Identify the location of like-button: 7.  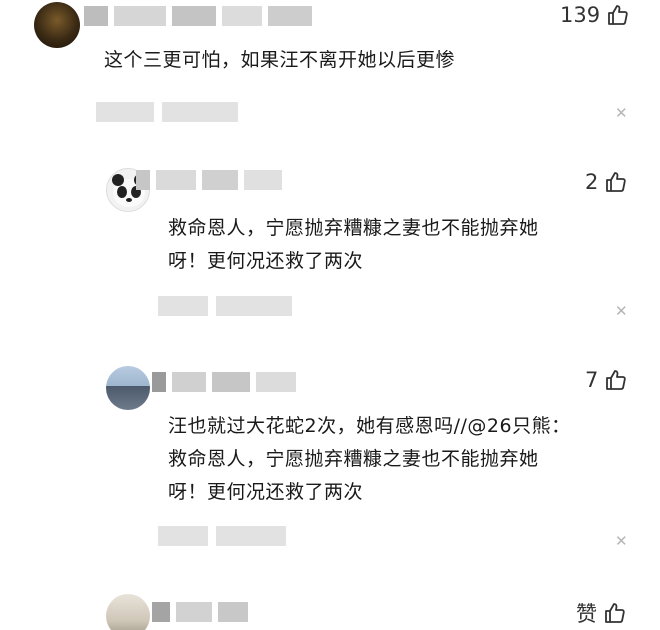
(606, 380).